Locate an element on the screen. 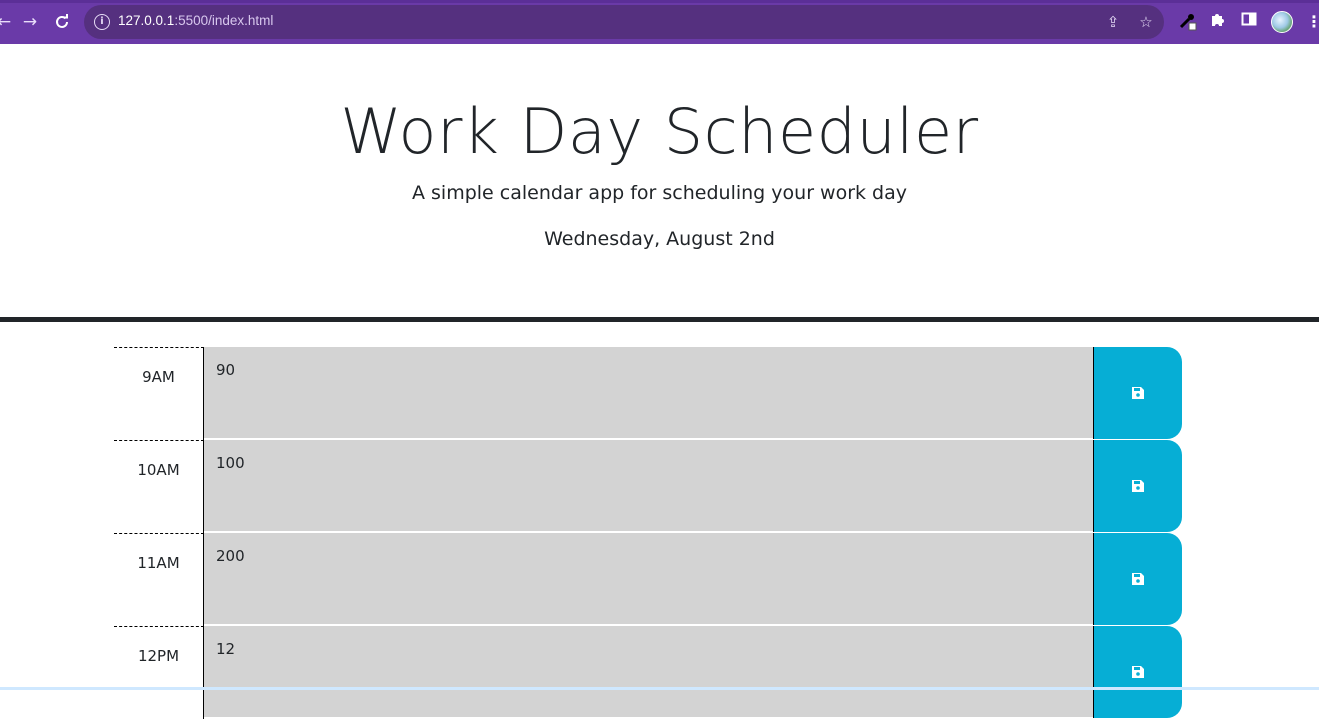 Image resolution: width=1319 pixels, height=719 pixels. address-bar: i 127.0.0.1:5500/index.html ⇪ ☆ is located at coordinates (624, 22).